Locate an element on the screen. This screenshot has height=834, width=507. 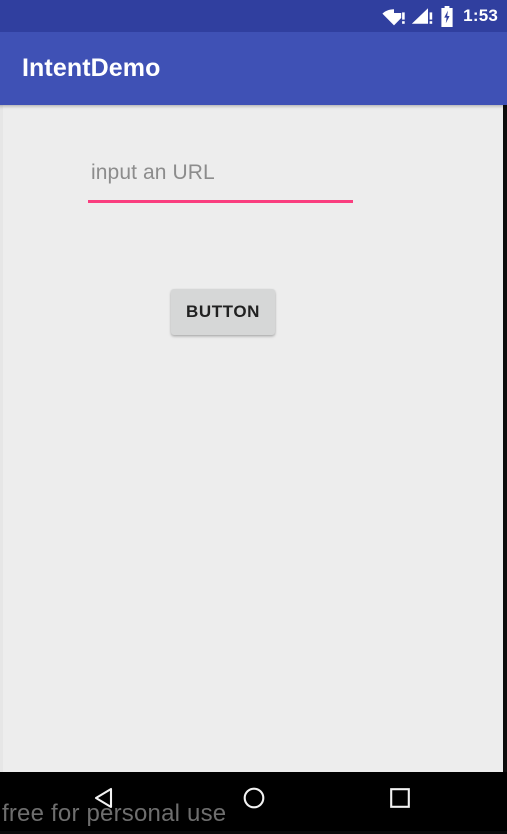
app-bar: IntentDemo is located at coordinates (253, 68).